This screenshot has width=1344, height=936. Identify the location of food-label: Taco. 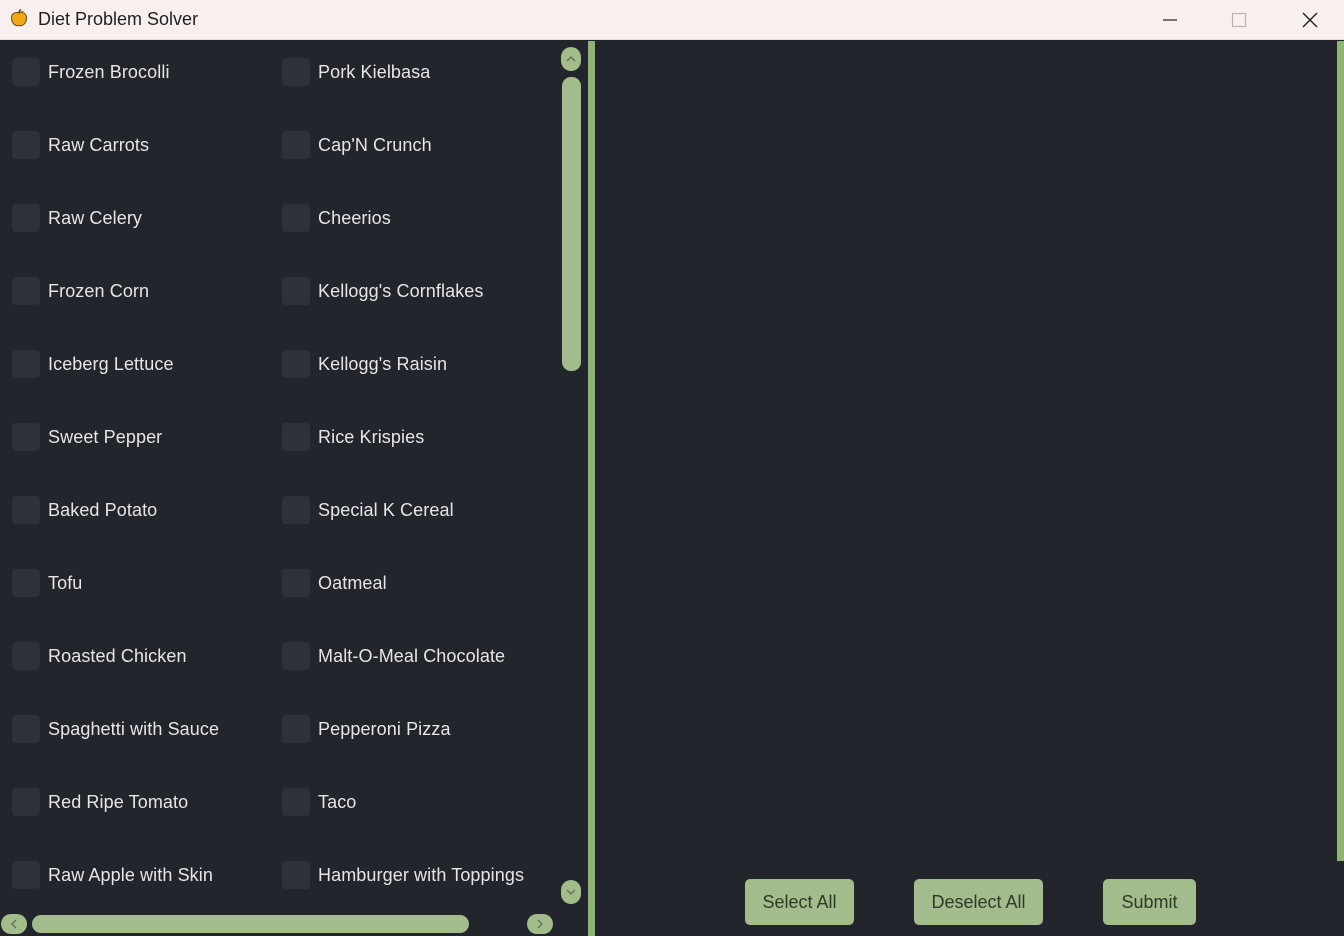
(337, 801).